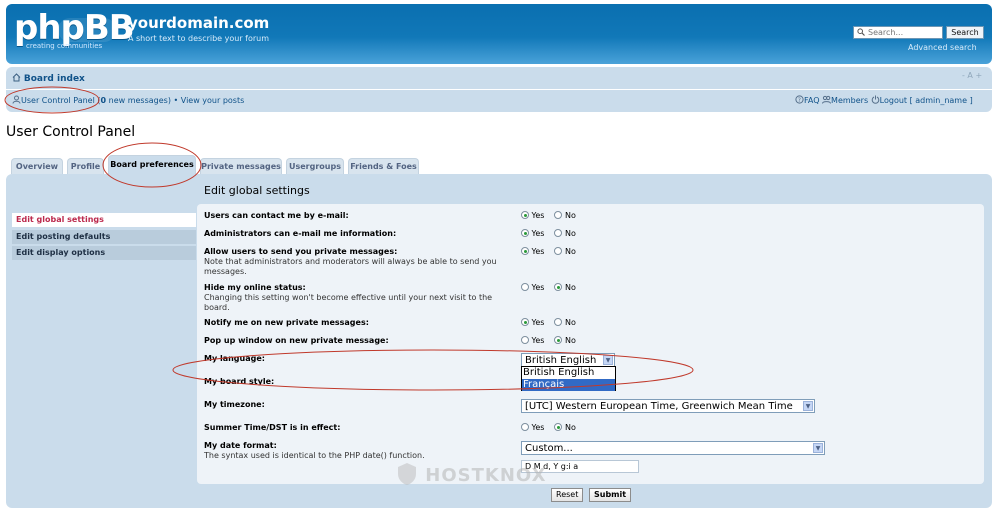 The width and height of the screenshot is (996, 514). I want to click on sidebar-item-posting-defaults: Edit posting defaults, so click(104, 237).